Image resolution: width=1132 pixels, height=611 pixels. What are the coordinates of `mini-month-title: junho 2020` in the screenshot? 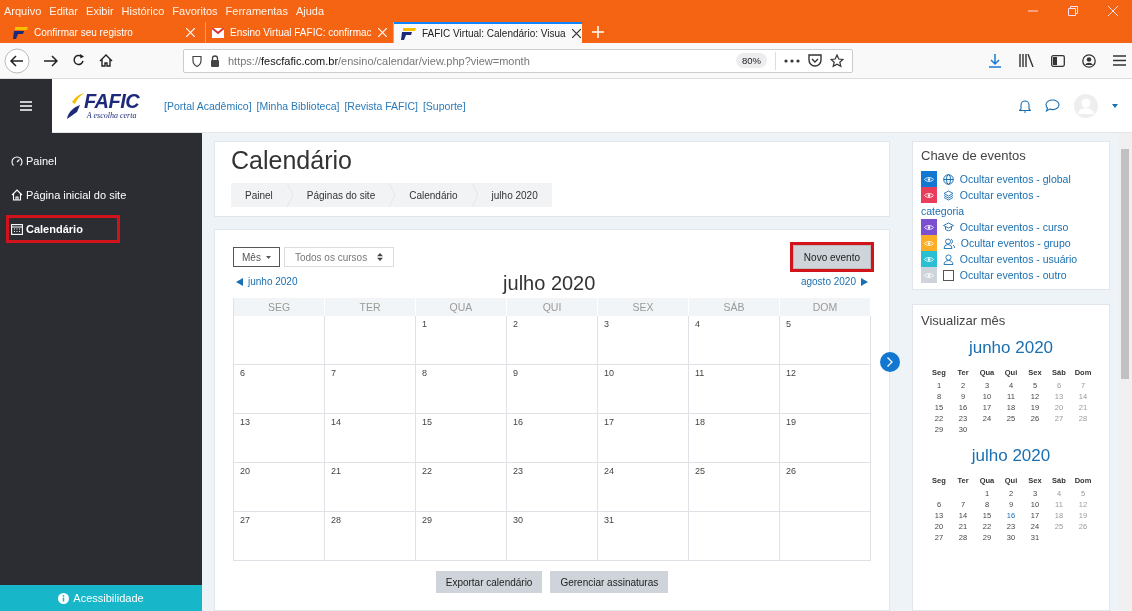 It's located at (1011, 348).